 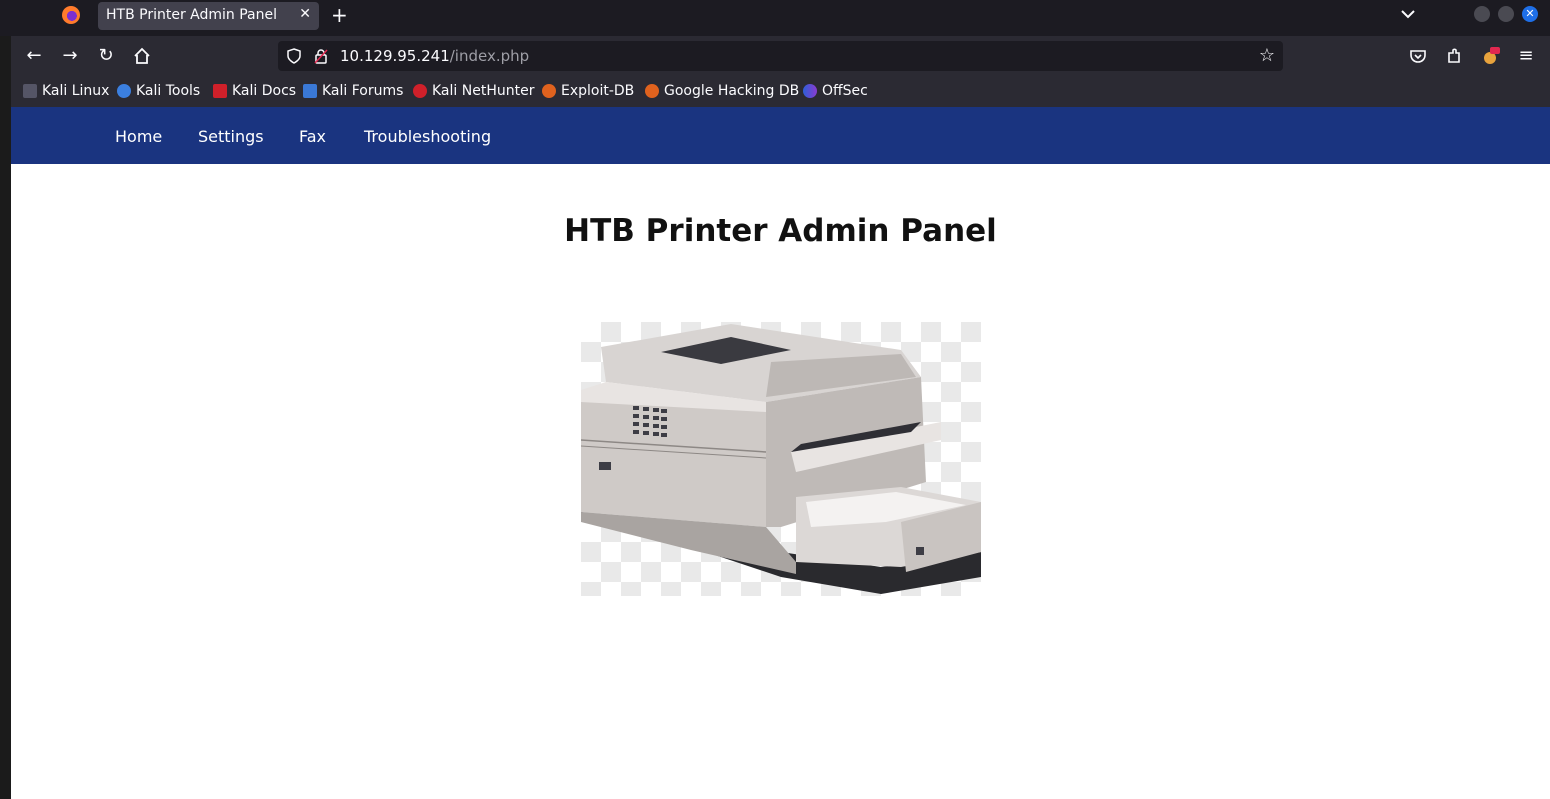 I want to click on extensions-icon, so click(x=1454, y=56).